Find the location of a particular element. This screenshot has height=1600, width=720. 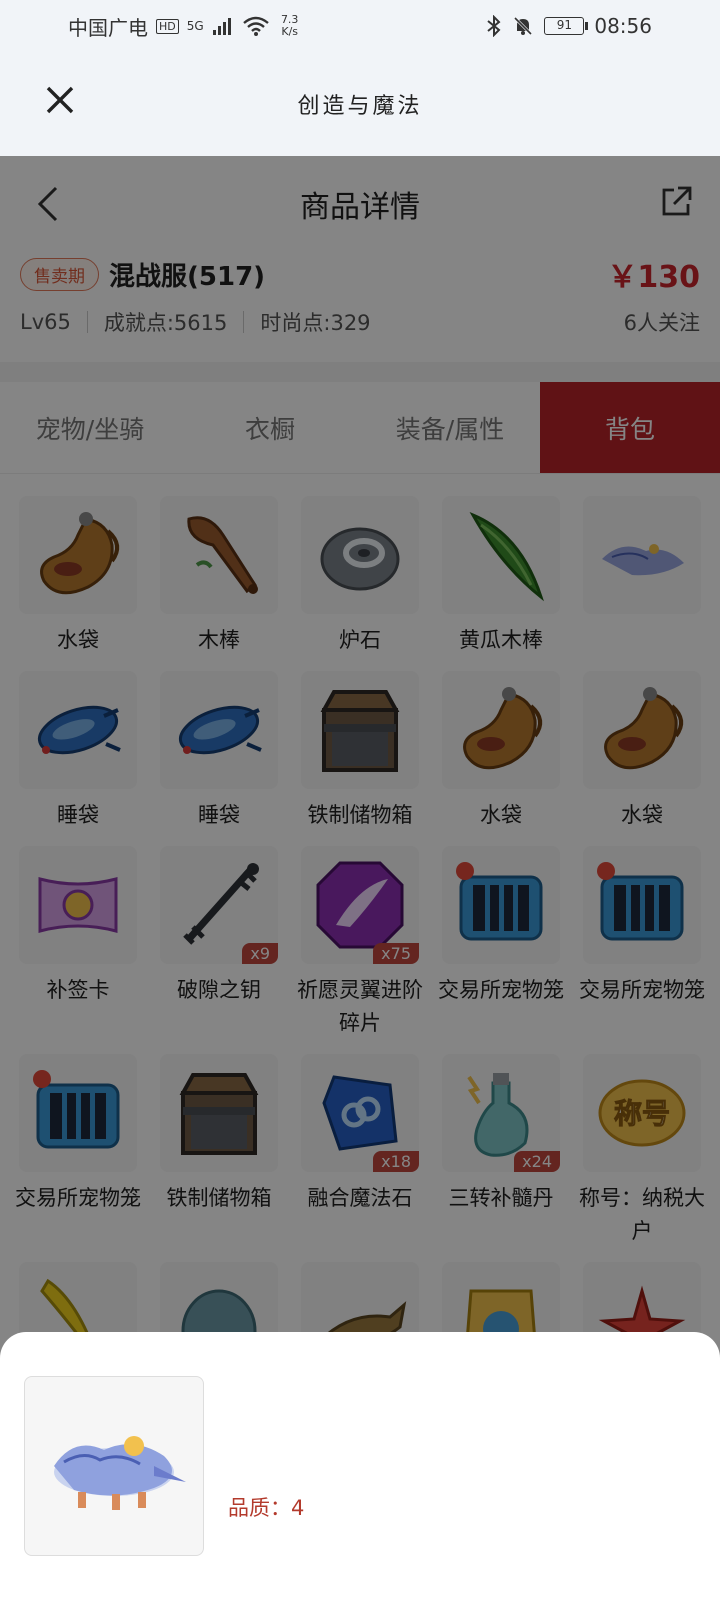

signal-icon is located at coordinates (221, 26).